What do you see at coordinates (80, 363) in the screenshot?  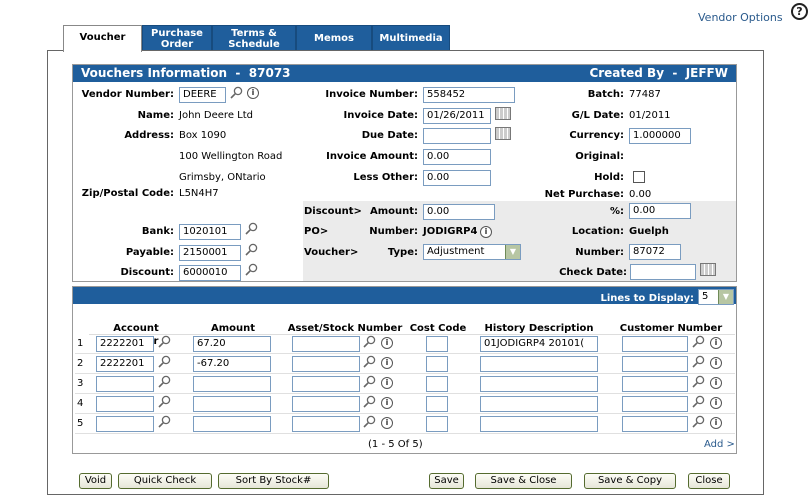 I see `row-number: 2` at bounding box center [80, 363].